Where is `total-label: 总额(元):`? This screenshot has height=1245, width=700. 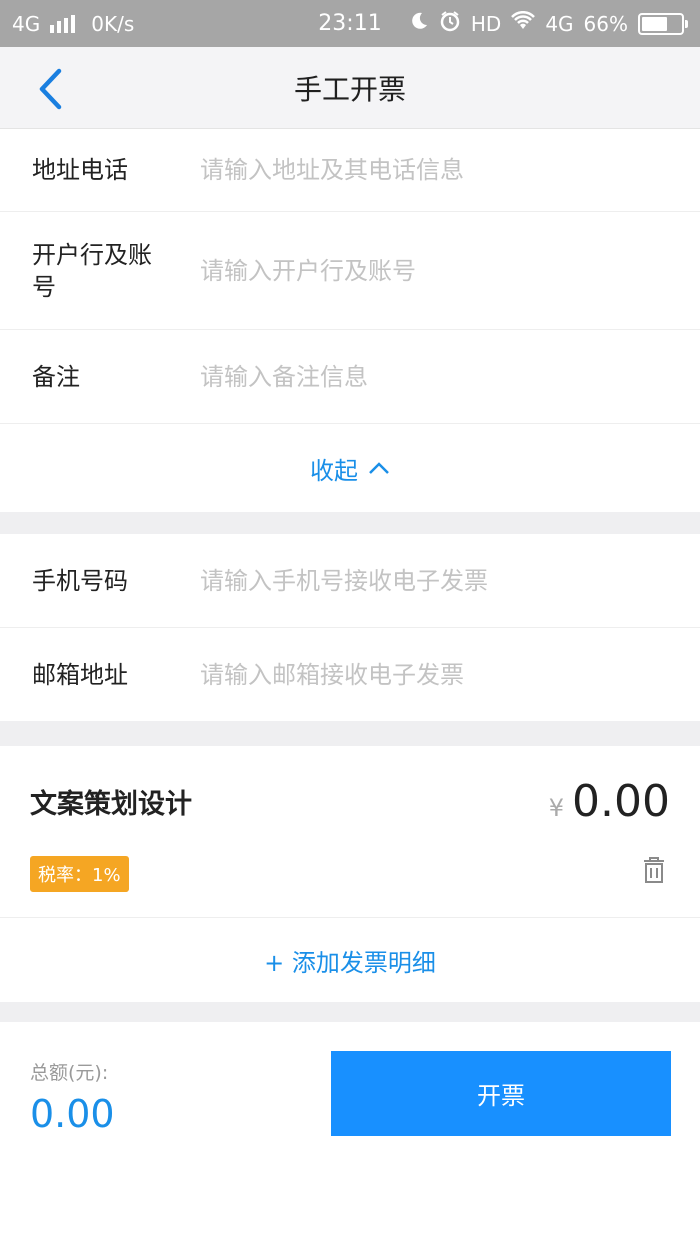 total-label: 总额(元): is located at coordinates (69, 1073).